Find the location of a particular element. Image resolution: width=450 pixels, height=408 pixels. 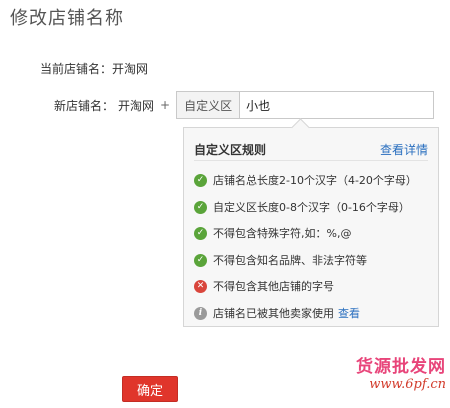

rule-text: 自定义区长度0-8个汉字（0-16个字母） is located at coordinates (311, 207).